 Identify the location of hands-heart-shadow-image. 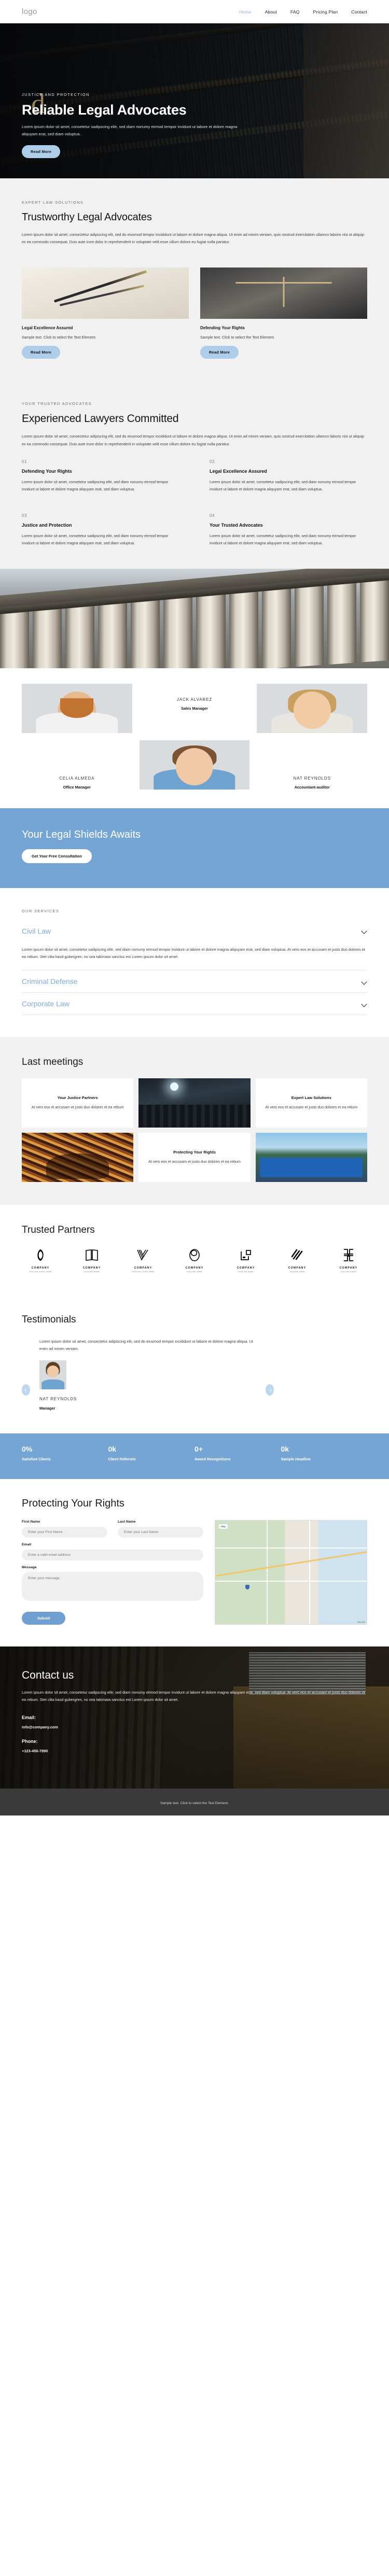
(78, 1157).